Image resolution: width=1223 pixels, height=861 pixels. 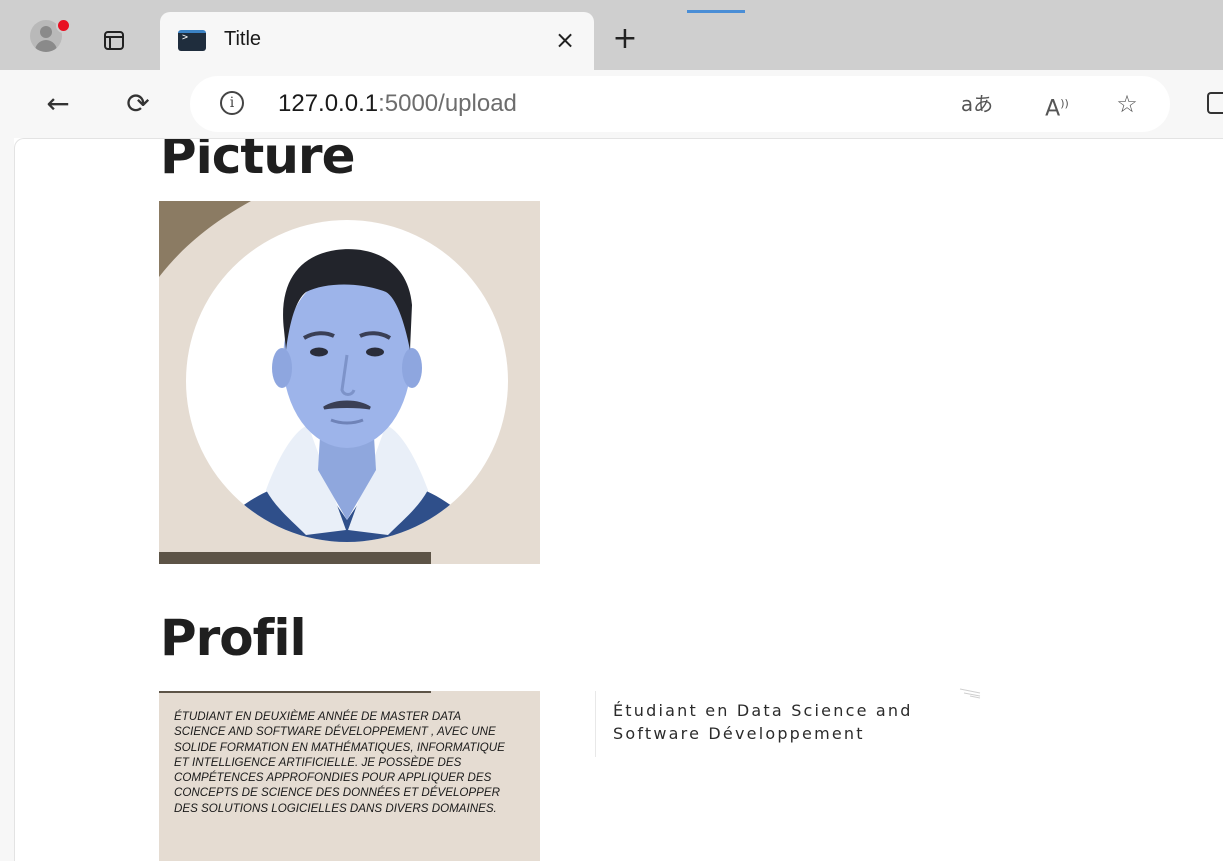 What do you see at coordinates (565, 40) in the screenshot?
I see `close-tab-button: ×` at bounding box center [565, 40].